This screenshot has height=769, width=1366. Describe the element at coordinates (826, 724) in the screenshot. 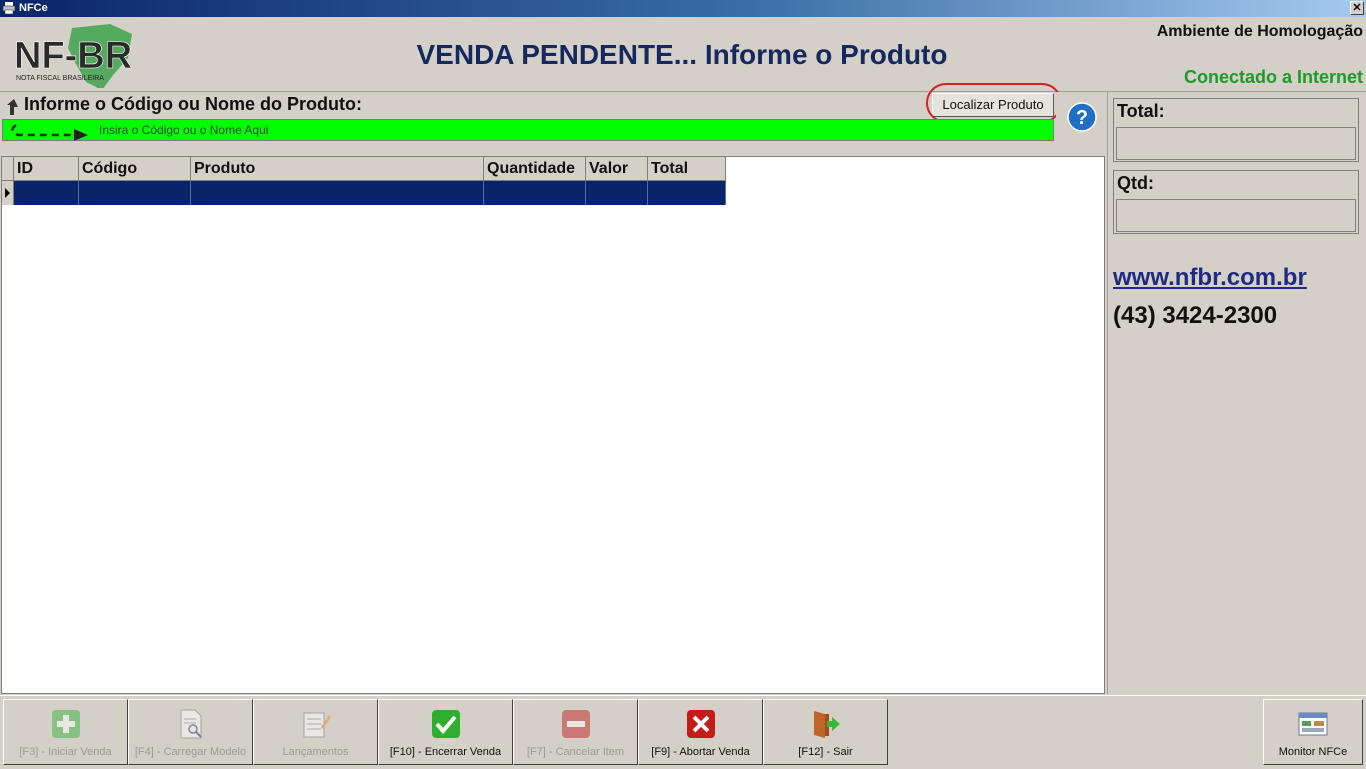

I see `exit-door-icon` at that location.